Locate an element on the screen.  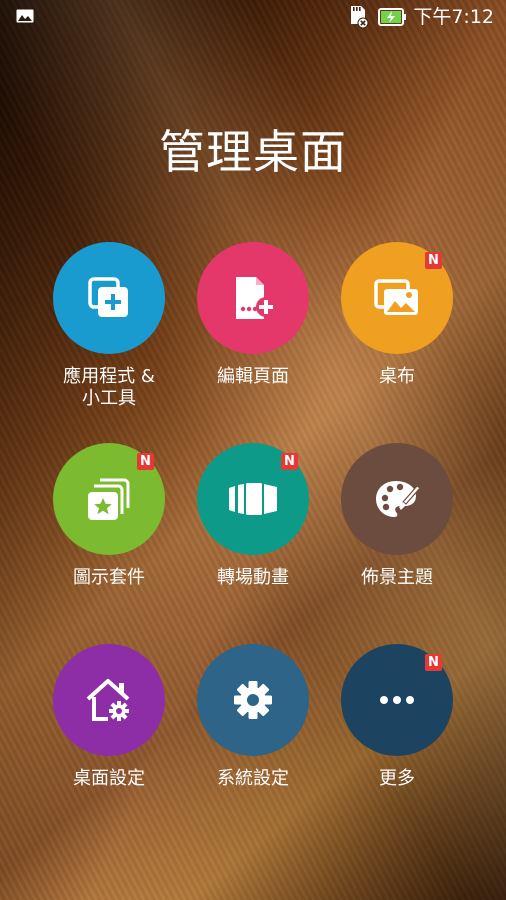
tile-home-settings: 桌面設定 is located at coordinates (109, 717).